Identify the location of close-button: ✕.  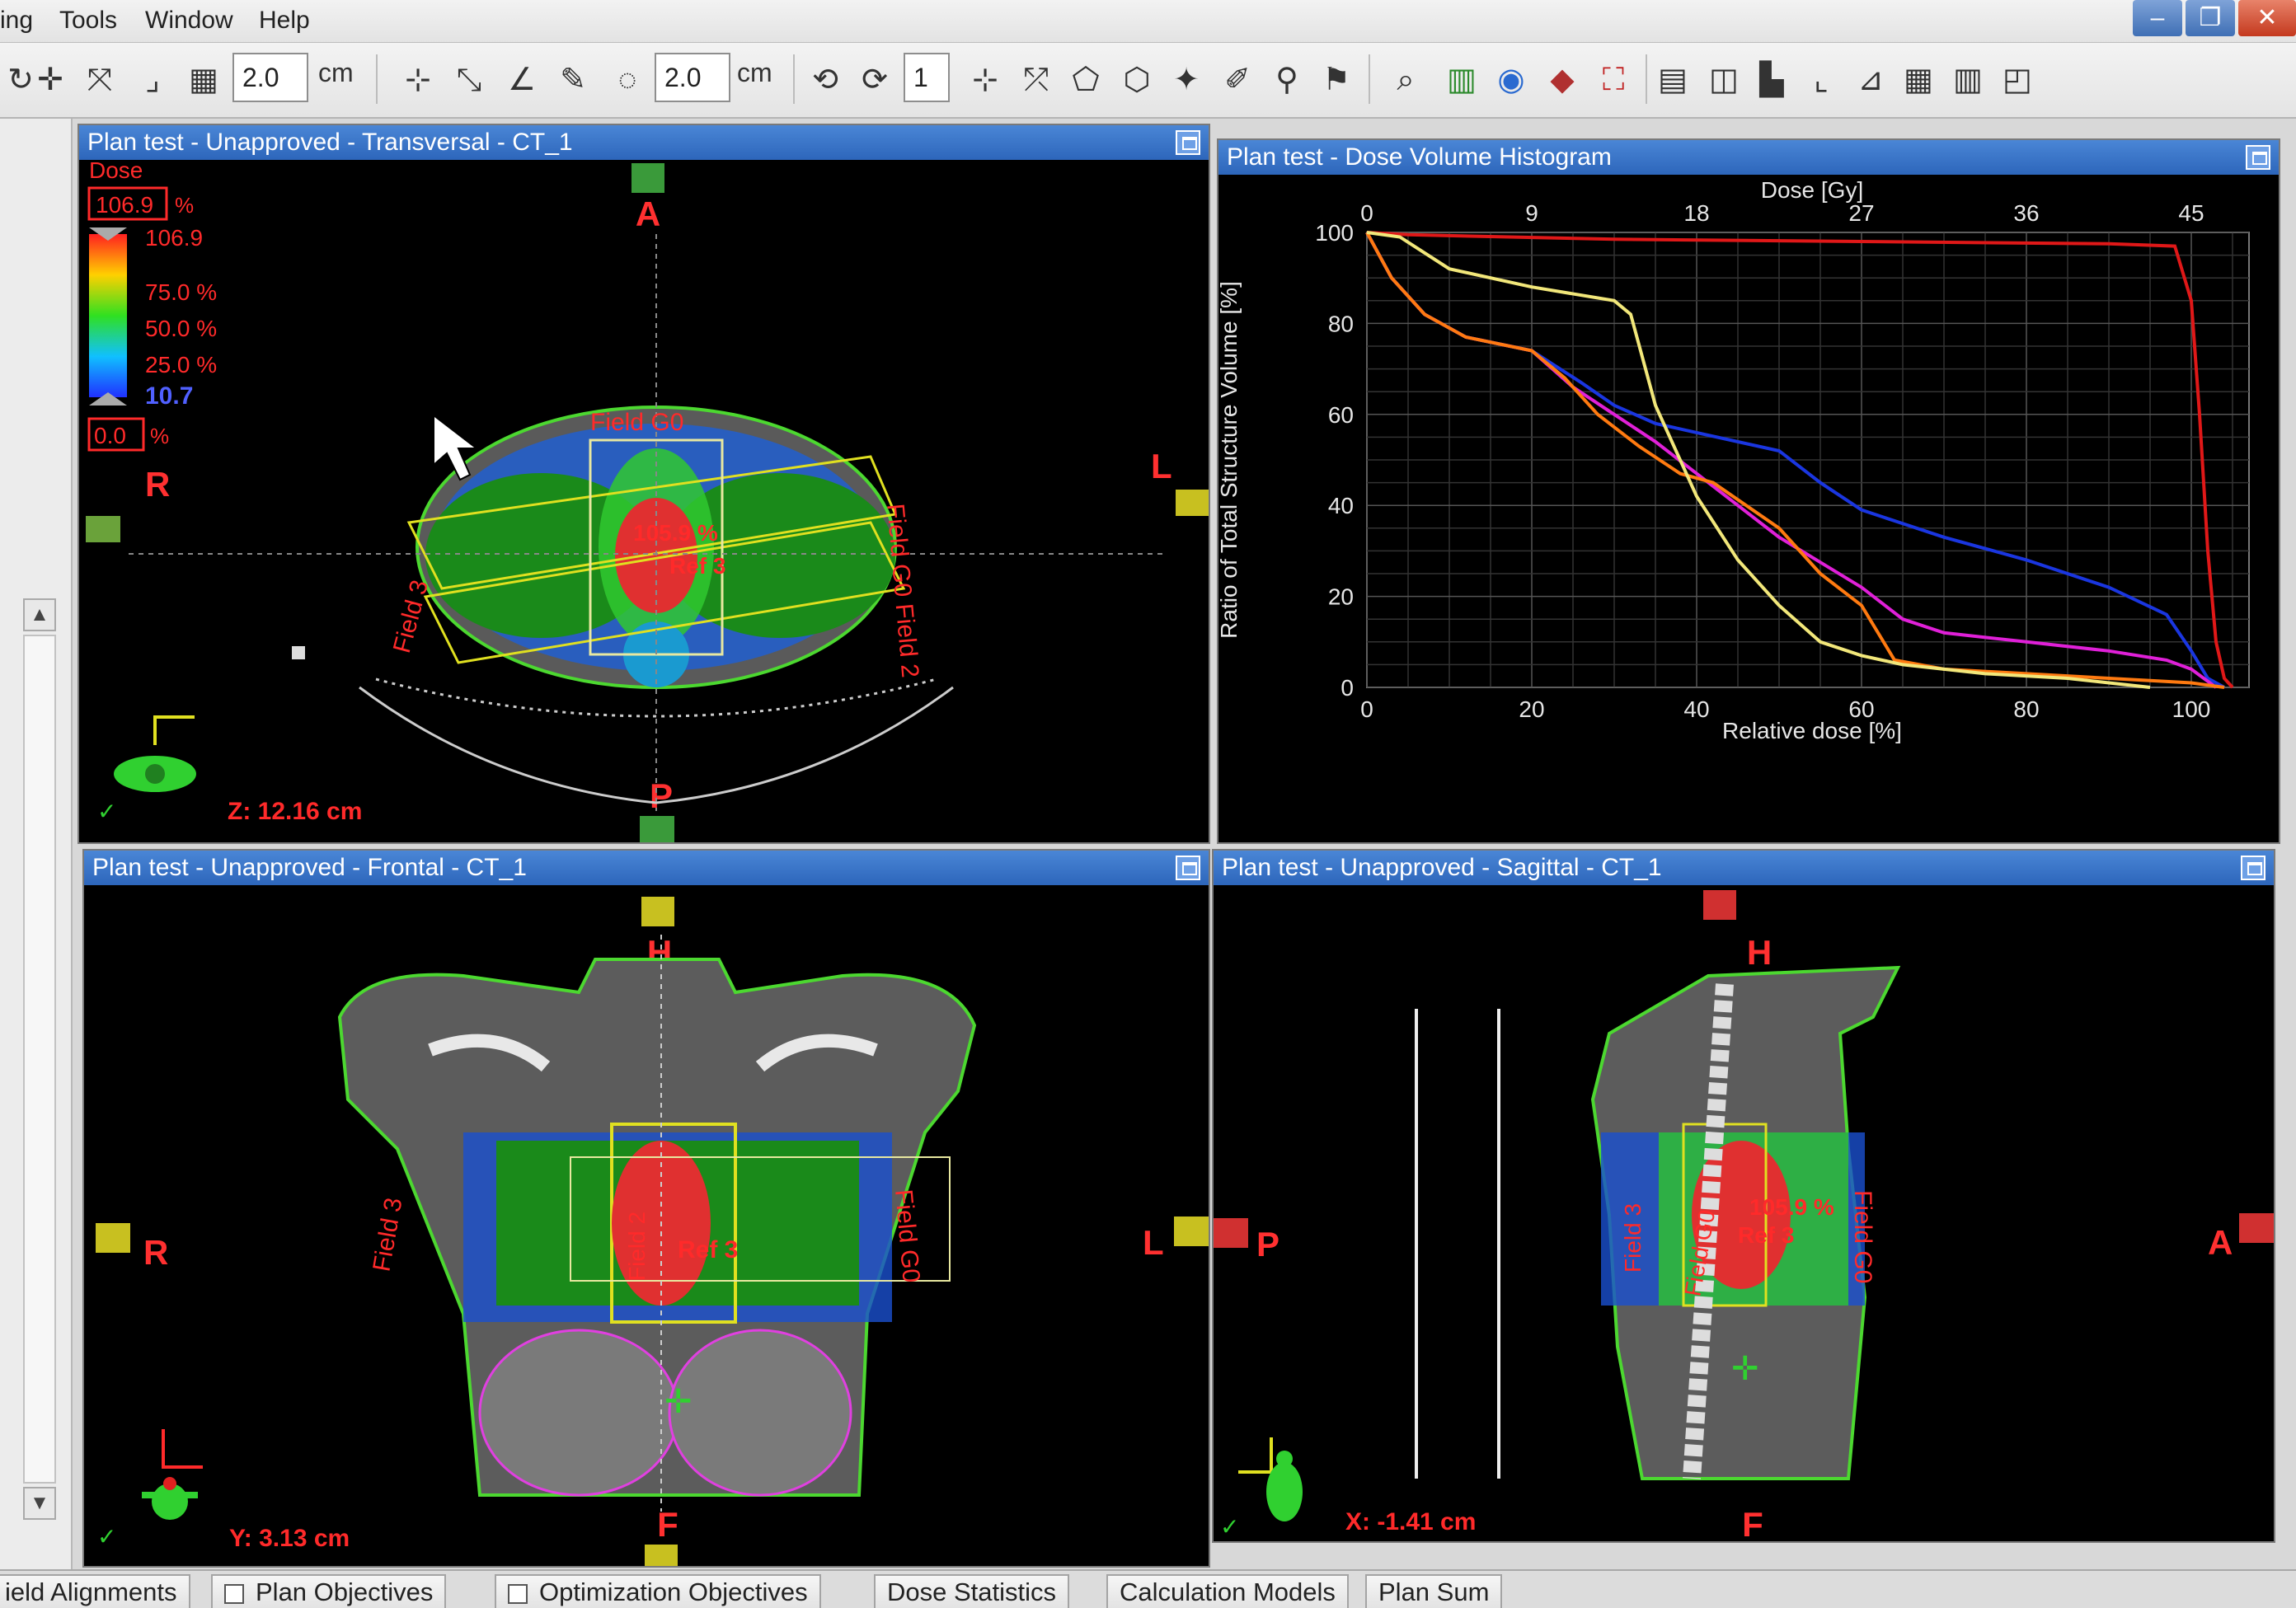
(2267, 18).